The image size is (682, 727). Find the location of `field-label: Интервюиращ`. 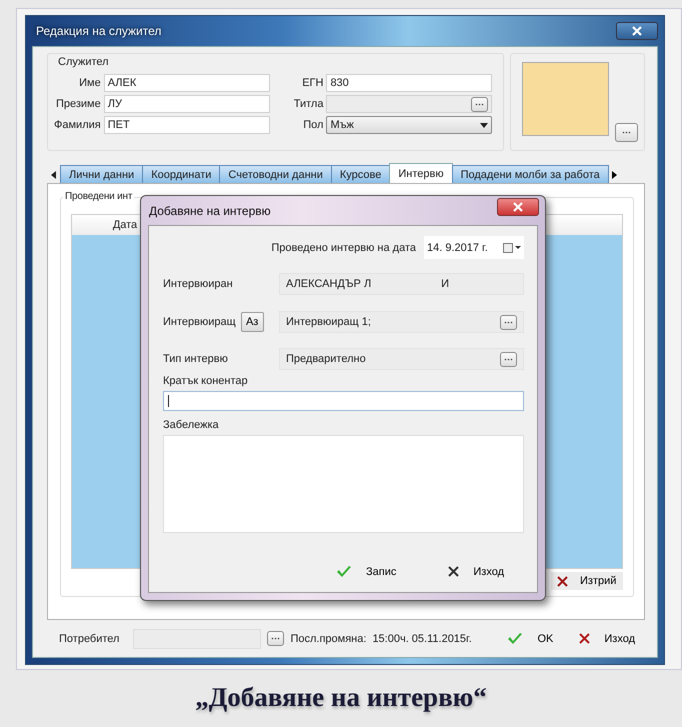

field-label: Интервюиращ is located at coordinates (199, 322).